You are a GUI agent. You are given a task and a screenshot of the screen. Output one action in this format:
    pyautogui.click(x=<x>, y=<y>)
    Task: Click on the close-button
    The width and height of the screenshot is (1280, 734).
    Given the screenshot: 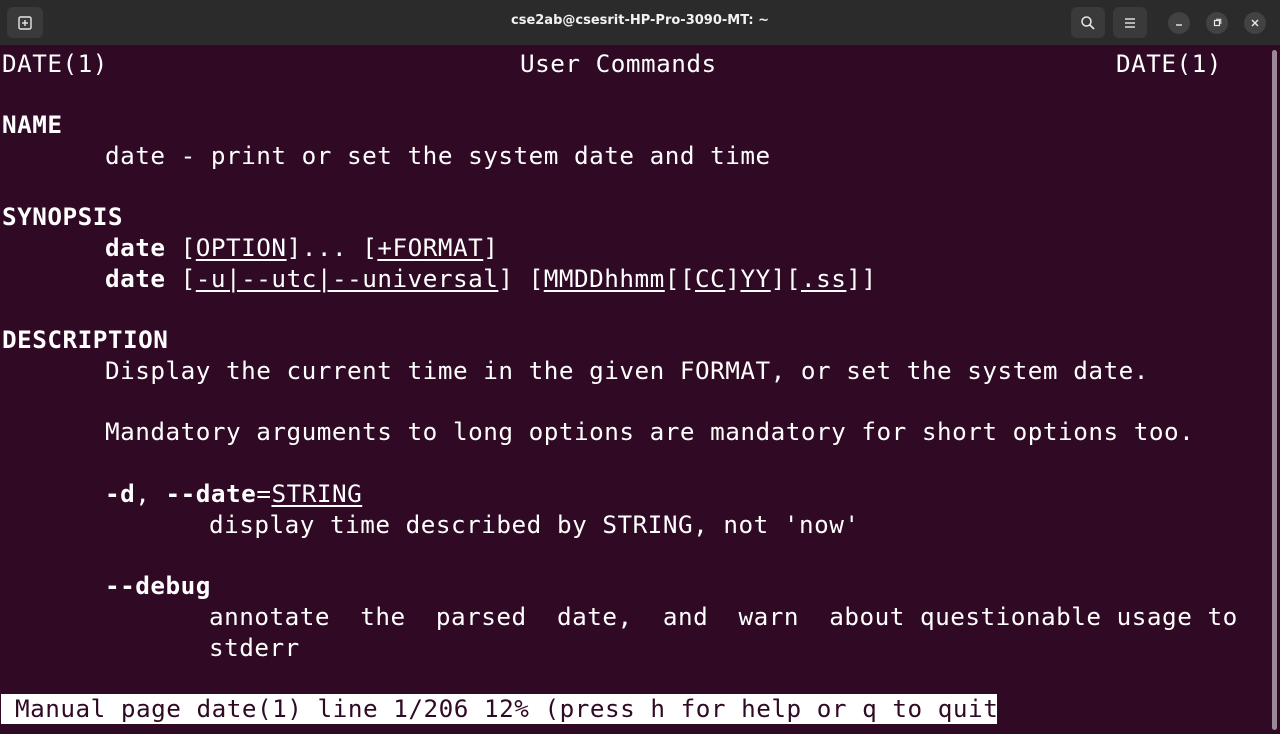 What is the action you would take?
    pyautogui.click(x=1255, y=23)
    